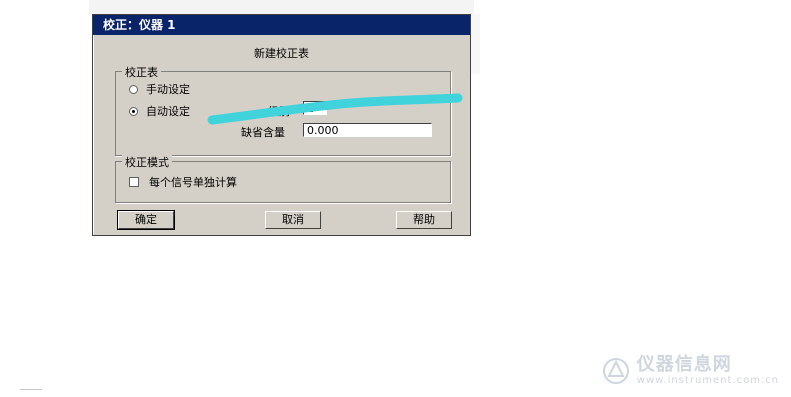  What do you see at coordinates (293, 220) in the screenshot?
I see `cancel-button: 取消` at bounding box center [293, 220].